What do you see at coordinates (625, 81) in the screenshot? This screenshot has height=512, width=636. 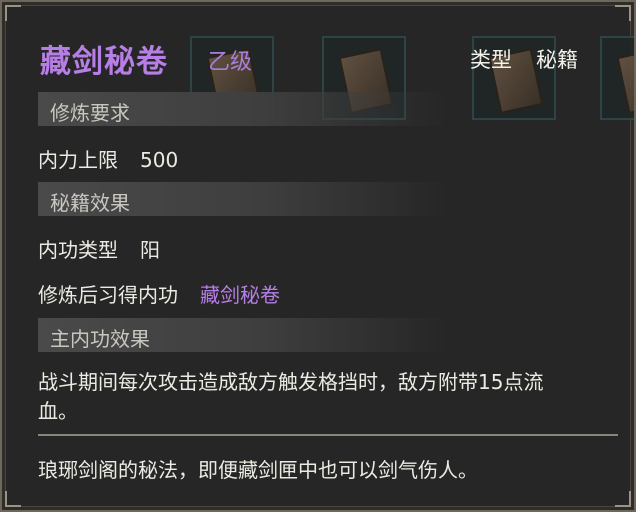 I see `book-icon` at bounding box center [625, 81].